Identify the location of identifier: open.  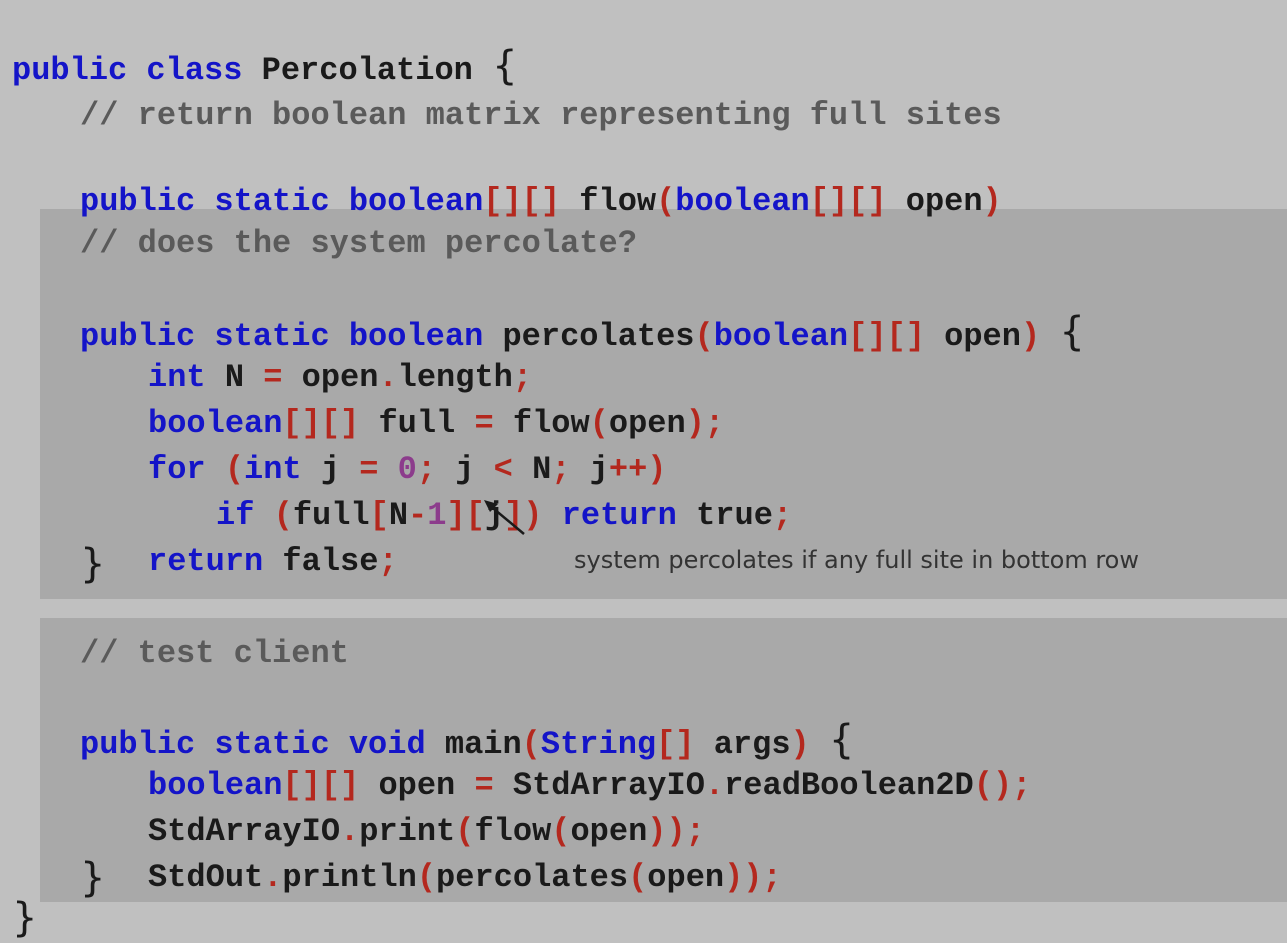
(686, 877).